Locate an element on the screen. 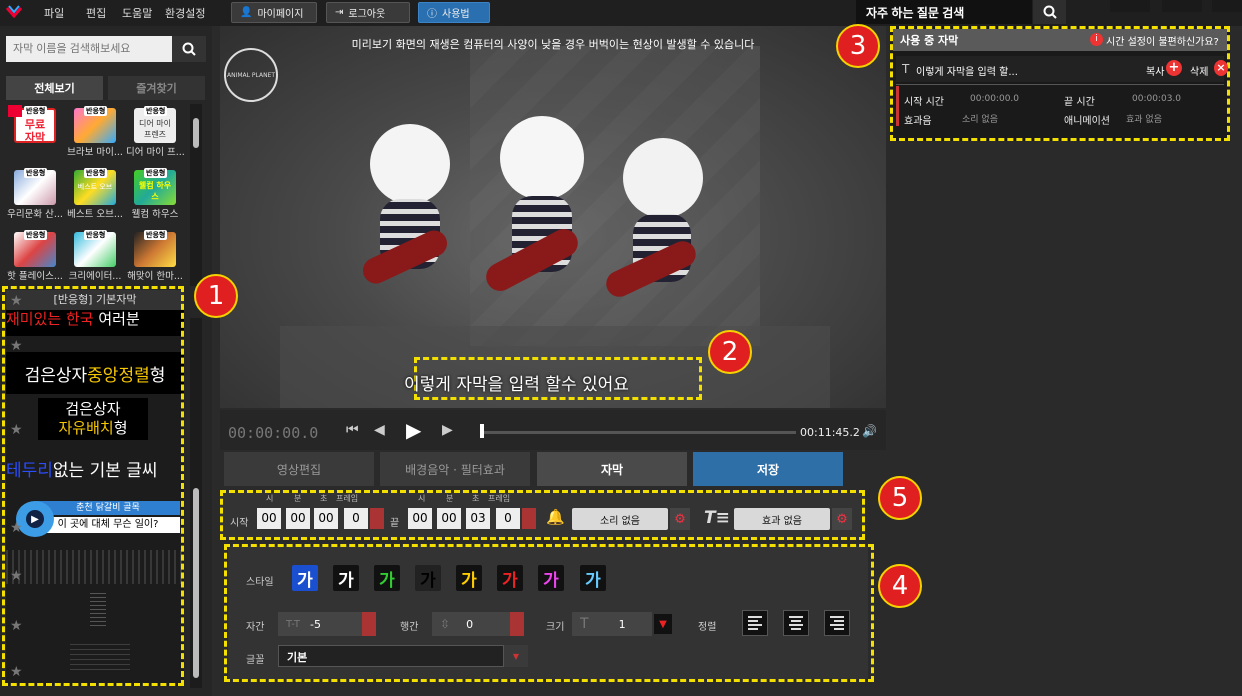  font-dropdown-icon: ▼ is located at coordinates (516, 656).